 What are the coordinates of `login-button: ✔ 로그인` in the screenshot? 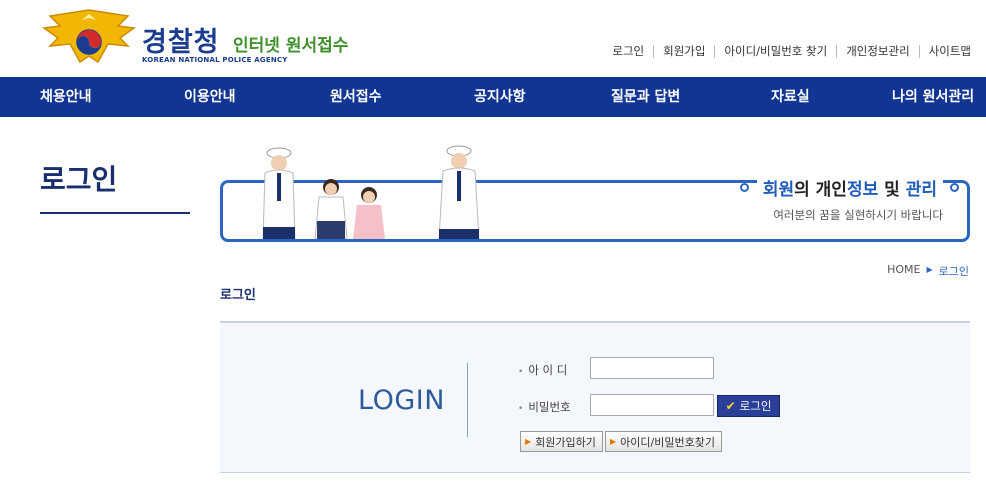 It's located at (748, 406).